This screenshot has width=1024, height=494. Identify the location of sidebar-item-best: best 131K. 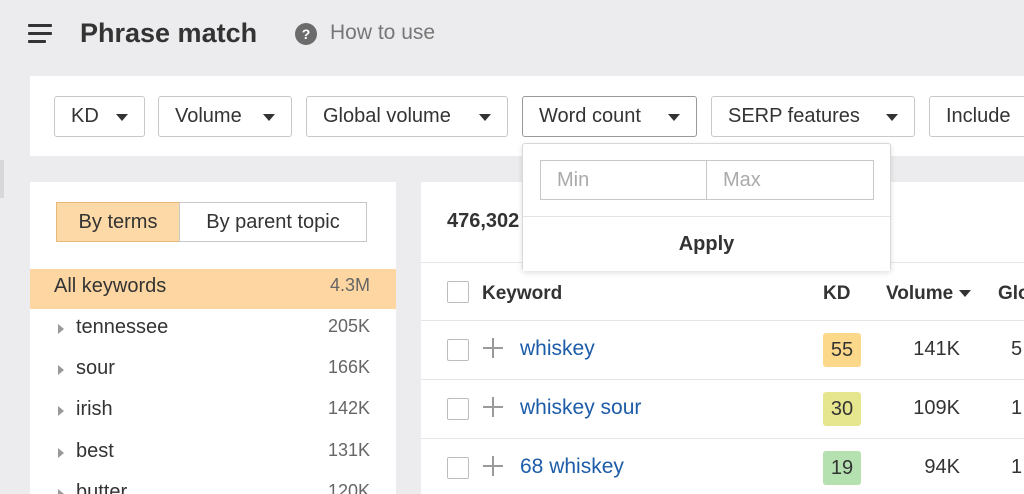
(213, 454).